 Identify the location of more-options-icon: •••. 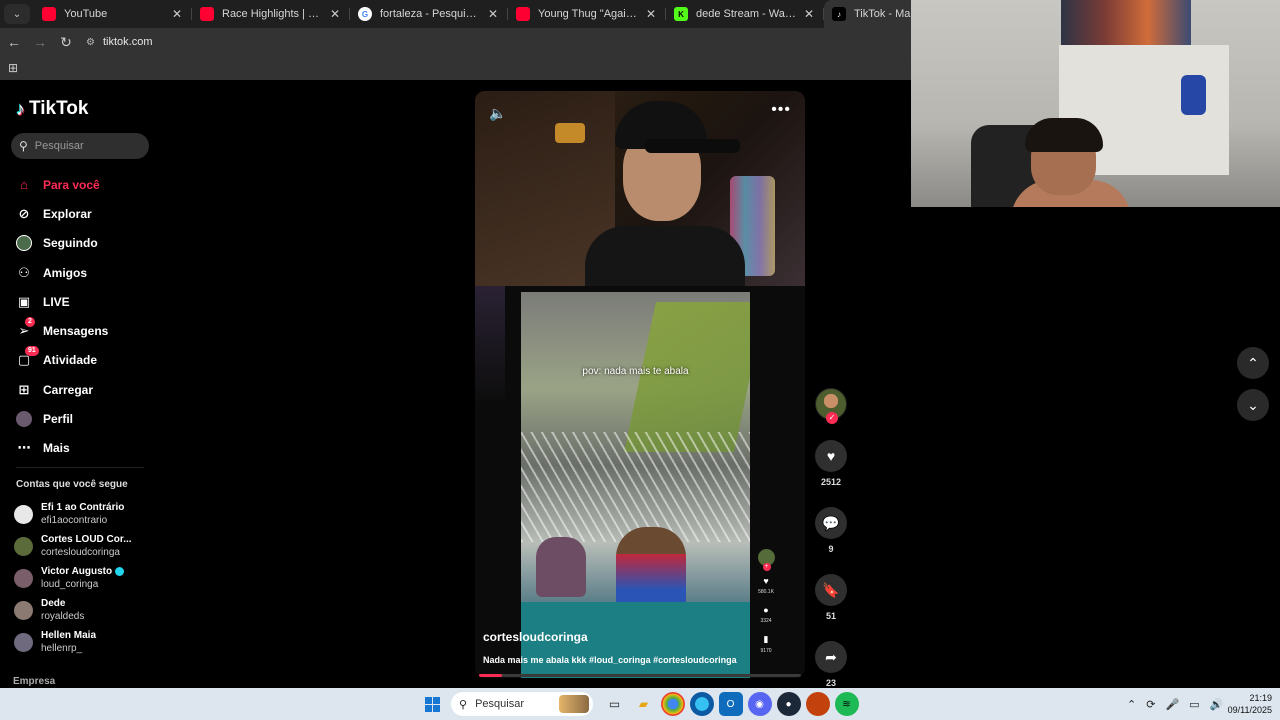
(781, 110).